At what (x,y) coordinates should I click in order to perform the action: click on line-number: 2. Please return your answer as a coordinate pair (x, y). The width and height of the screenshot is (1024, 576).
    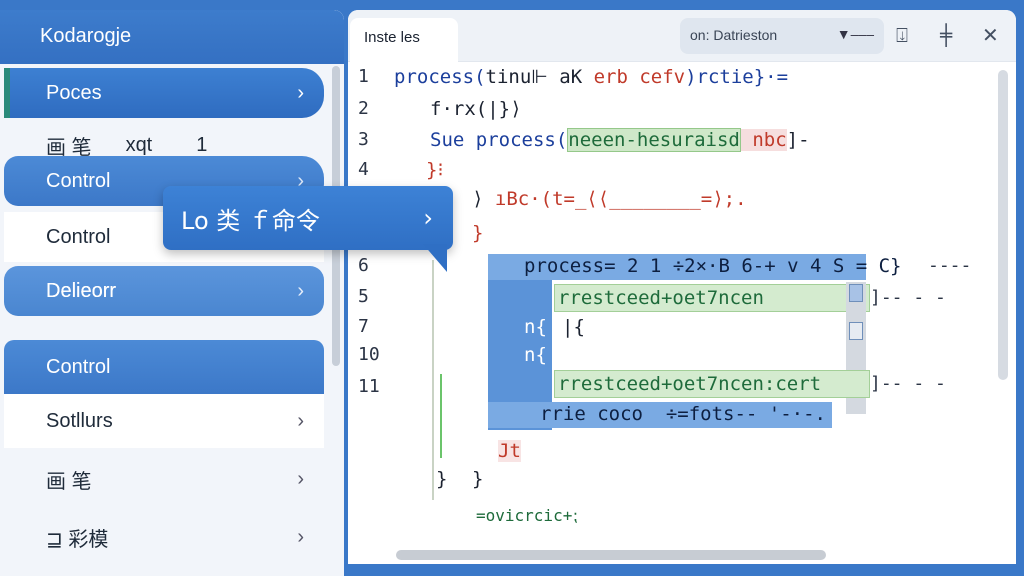
    Looking at the image, I should click on (363, 108).